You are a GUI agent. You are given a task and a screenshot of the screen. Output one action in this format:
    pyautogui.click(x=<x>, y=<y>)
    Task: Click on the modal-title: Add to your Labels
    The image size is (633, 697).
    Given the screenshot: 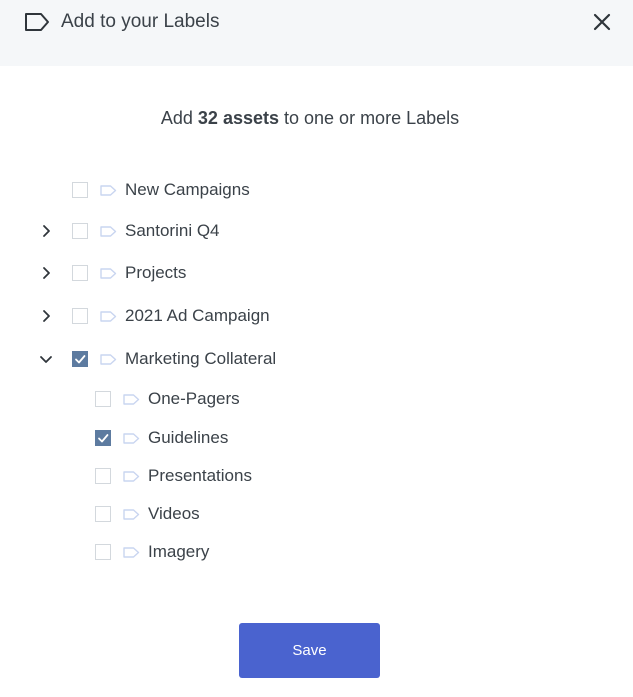 What is the action you would take?
    pyautogui.click(x=140, y=21)
    